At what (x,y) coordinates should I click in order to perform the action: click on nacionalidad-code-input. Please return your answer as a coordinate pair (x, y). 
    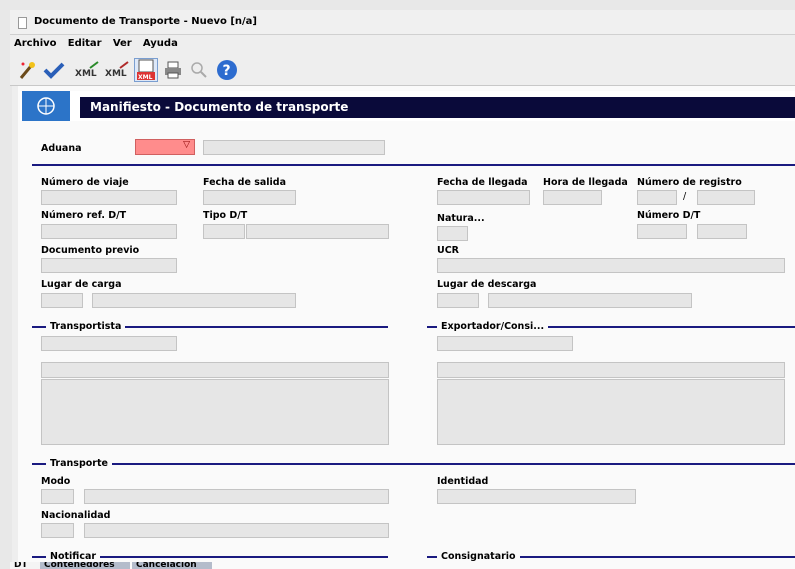
    Looking at the image, I should click on (57, 530).